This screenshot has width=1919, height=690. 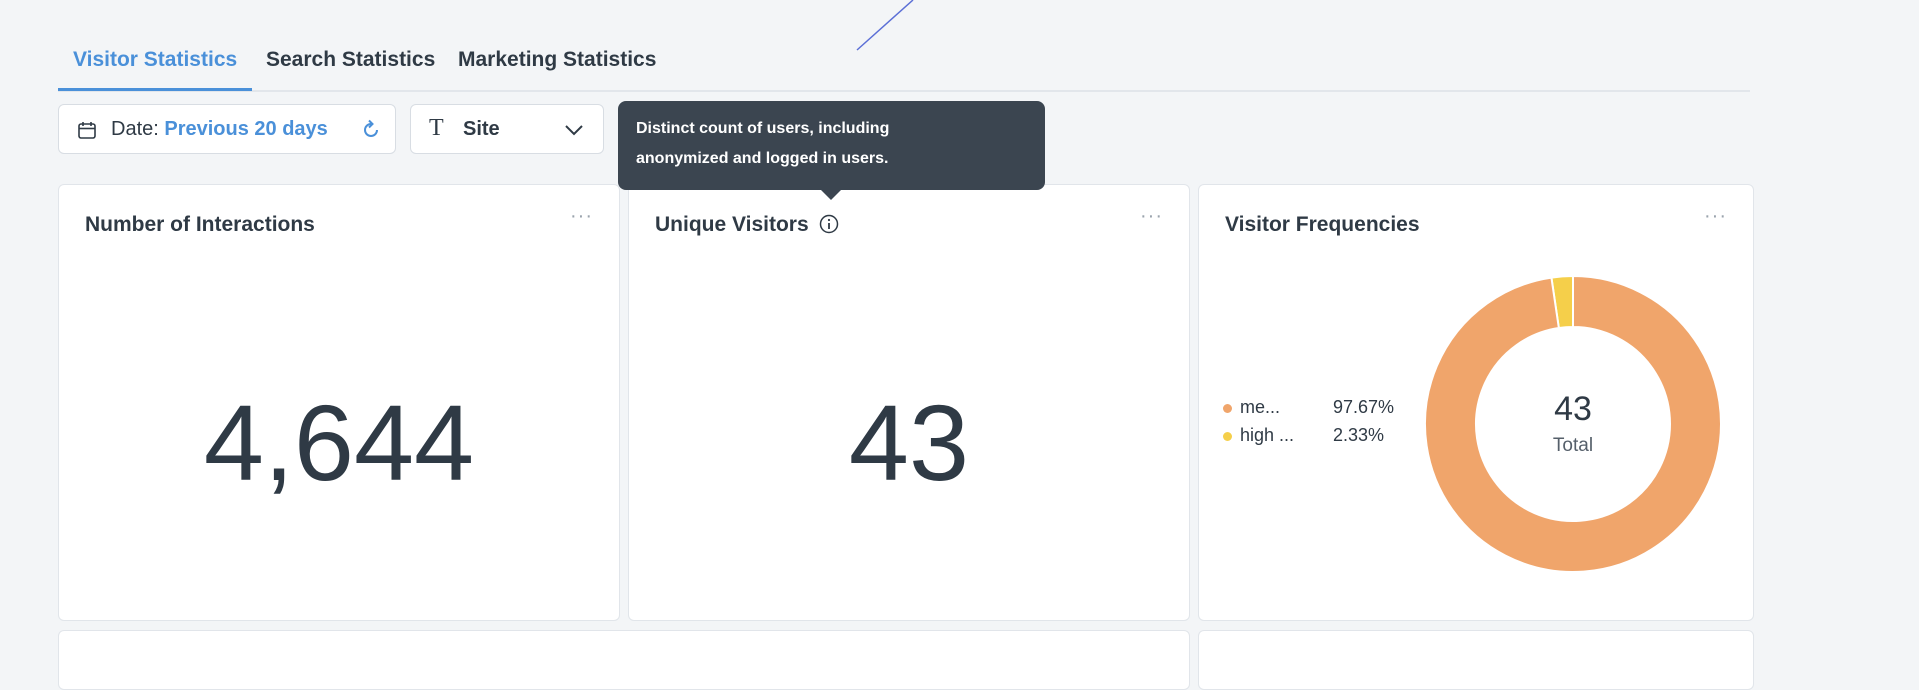 I want to click on date-filter-label: Date:, so click(x=138, y=129).